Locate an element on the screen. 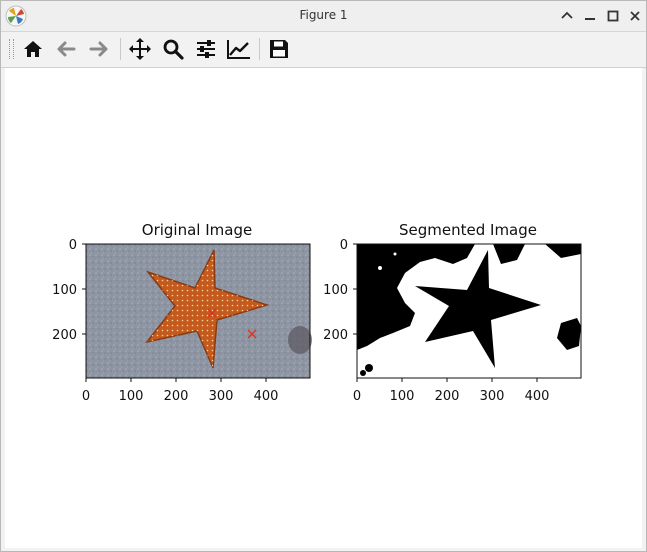  pan-icon is located at coordinates (140, 49).